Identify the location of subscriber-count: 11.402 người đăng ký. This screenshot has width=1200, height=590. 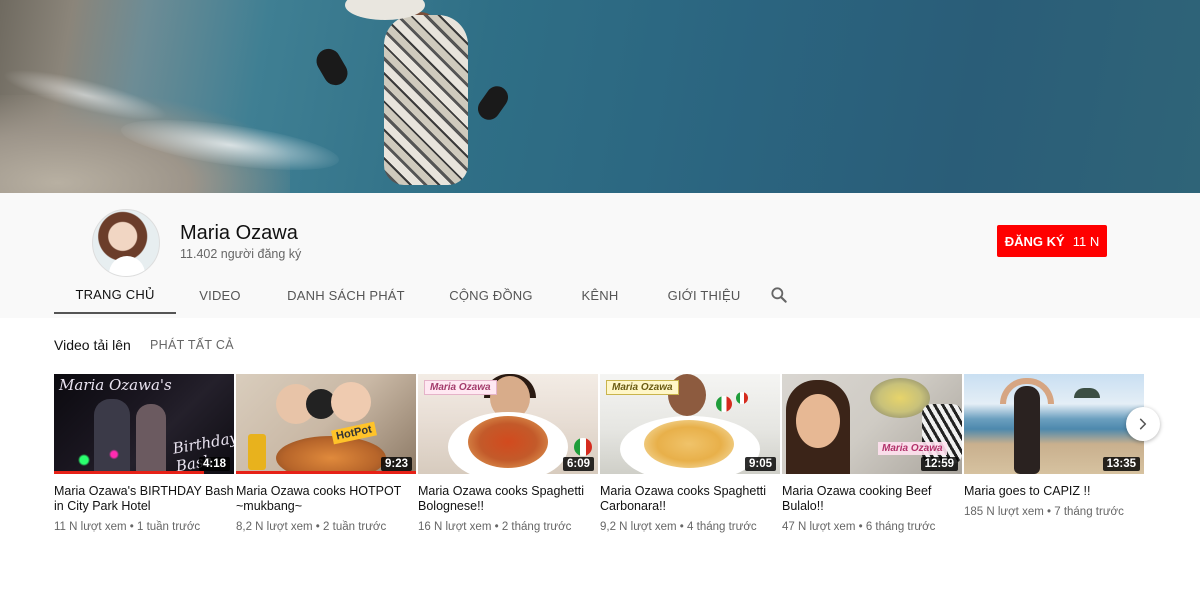
(241, 254).